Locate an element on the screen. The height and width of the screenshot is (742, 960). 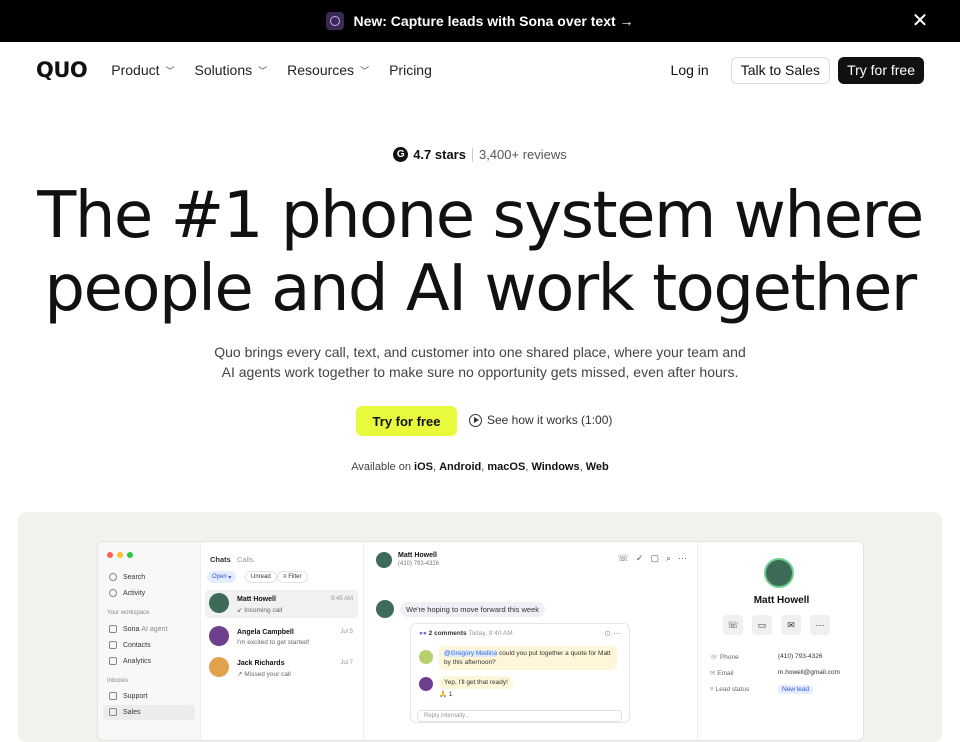
nav-pricing: Pricing is located at coordinates (410, 70).